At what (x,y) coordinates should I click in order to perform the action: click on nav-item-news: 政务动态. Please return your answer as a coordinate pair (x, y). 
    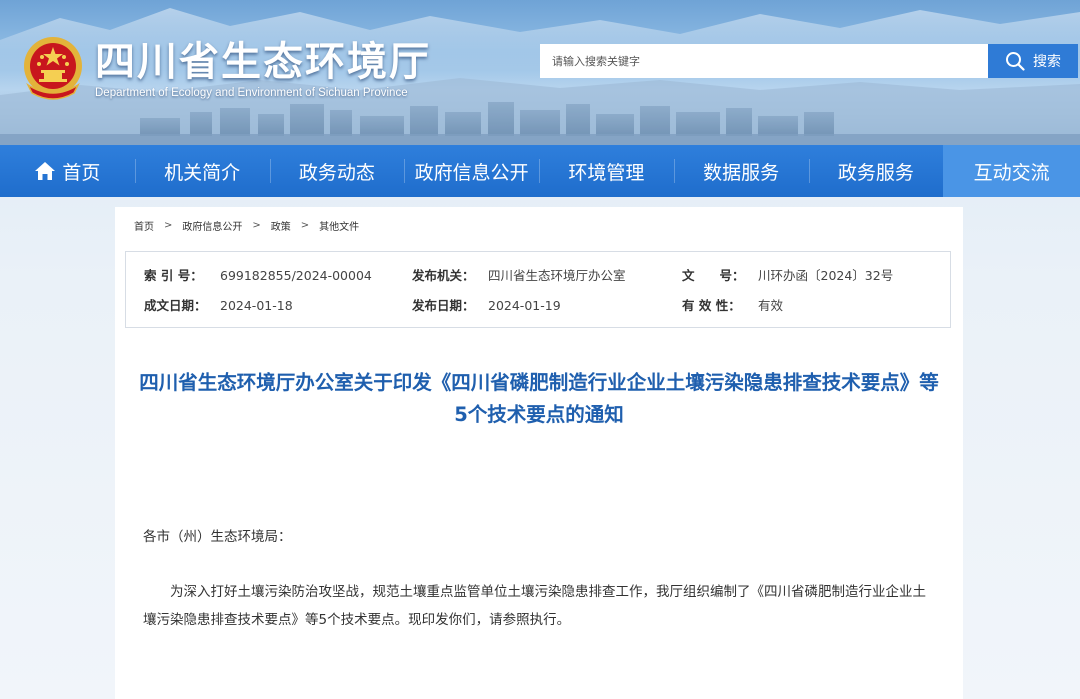
    Looking at the image, I should click on (337, 171).